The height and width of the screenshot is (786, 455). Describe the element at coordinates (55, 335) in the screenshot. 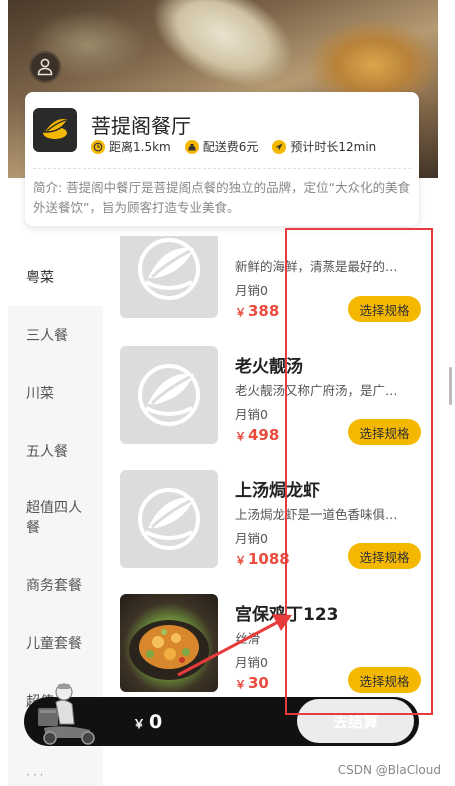

I see `category-item-three-person: 三人餐` at that location.